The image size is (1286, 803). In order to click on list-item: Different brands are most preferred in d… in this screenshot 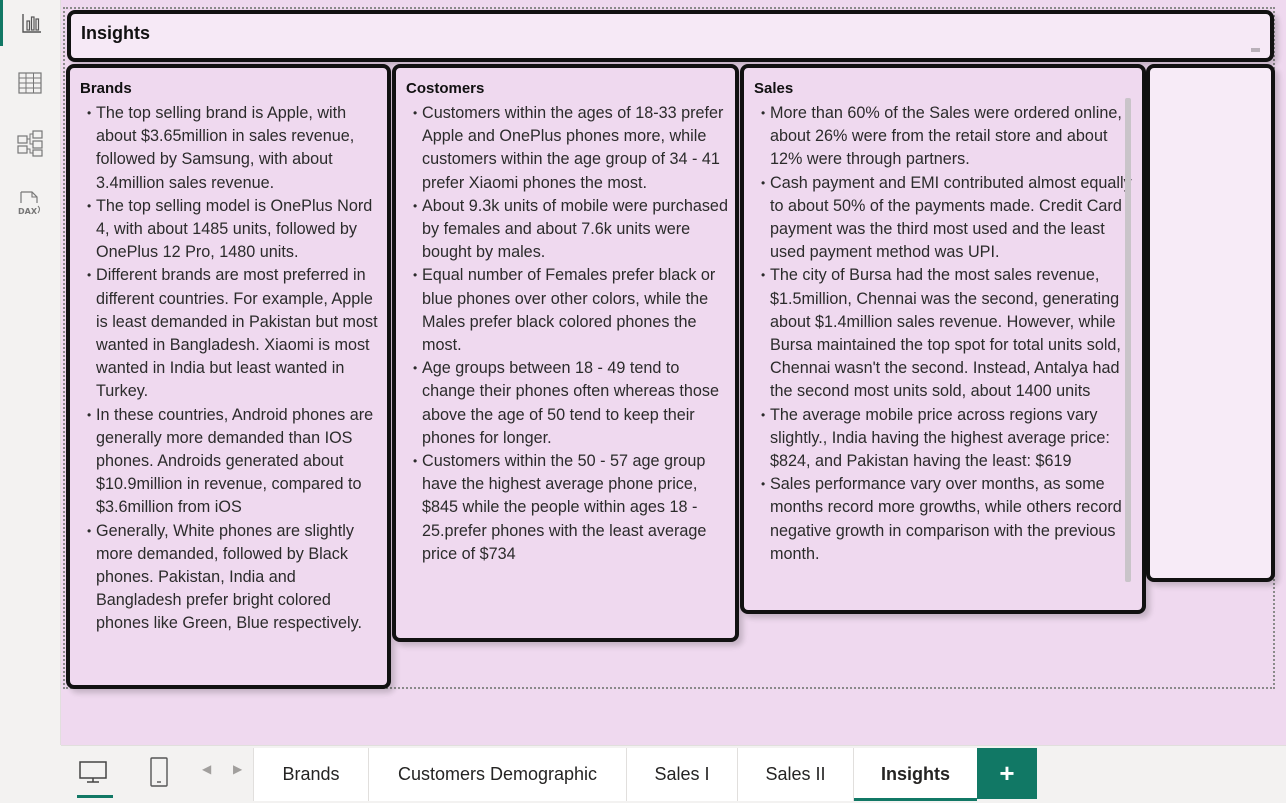, I will do `click(234, 333)`.